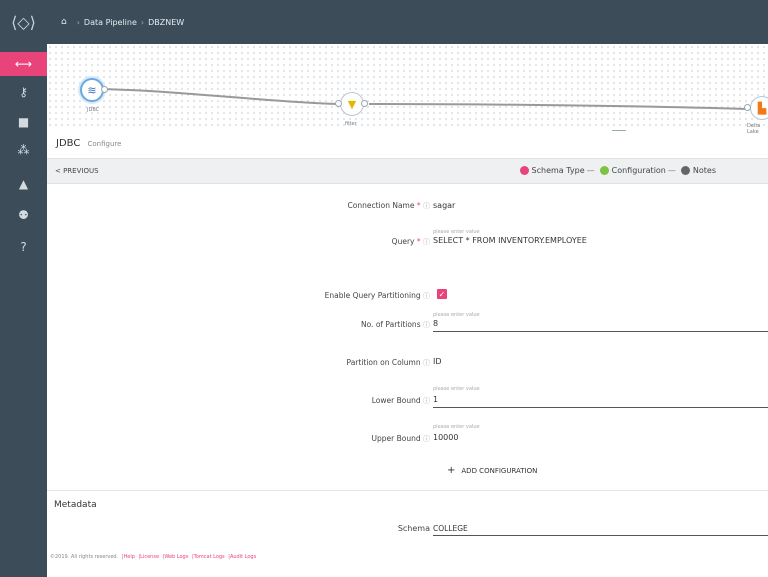 The image size is (768, 577). Describe the element at coordinates (499, 471) in the screenshot. I see `add-configuration-label: ADD CONFIGURATION` at that location.